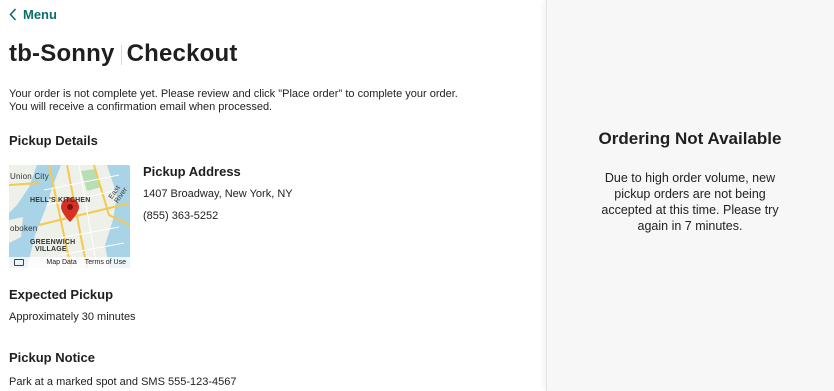 Image resolution: width=834 pixels, height=391 pixels. What do you see at coordinates (29, 176) in the screenshot?
I see `map-label-union-city: Union City` at bounding box center [29, 176].